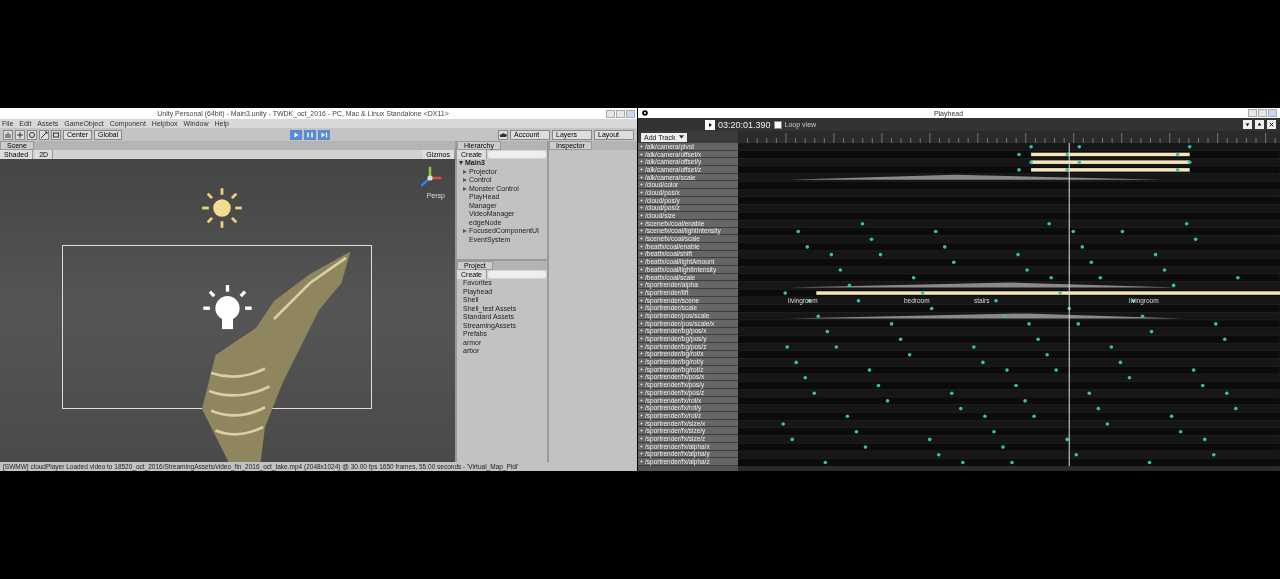 The width and height of the screenshot is (1280, 579). Describe the element at coordinates (44, 134) in the screenshot. I see `scale-tool-icon` at that location.